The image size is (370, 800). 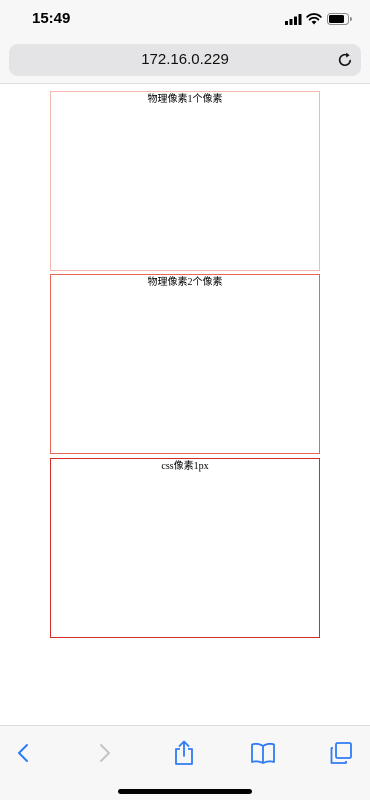 I want to click on bookmarks-button, so click(x=263, y=753).